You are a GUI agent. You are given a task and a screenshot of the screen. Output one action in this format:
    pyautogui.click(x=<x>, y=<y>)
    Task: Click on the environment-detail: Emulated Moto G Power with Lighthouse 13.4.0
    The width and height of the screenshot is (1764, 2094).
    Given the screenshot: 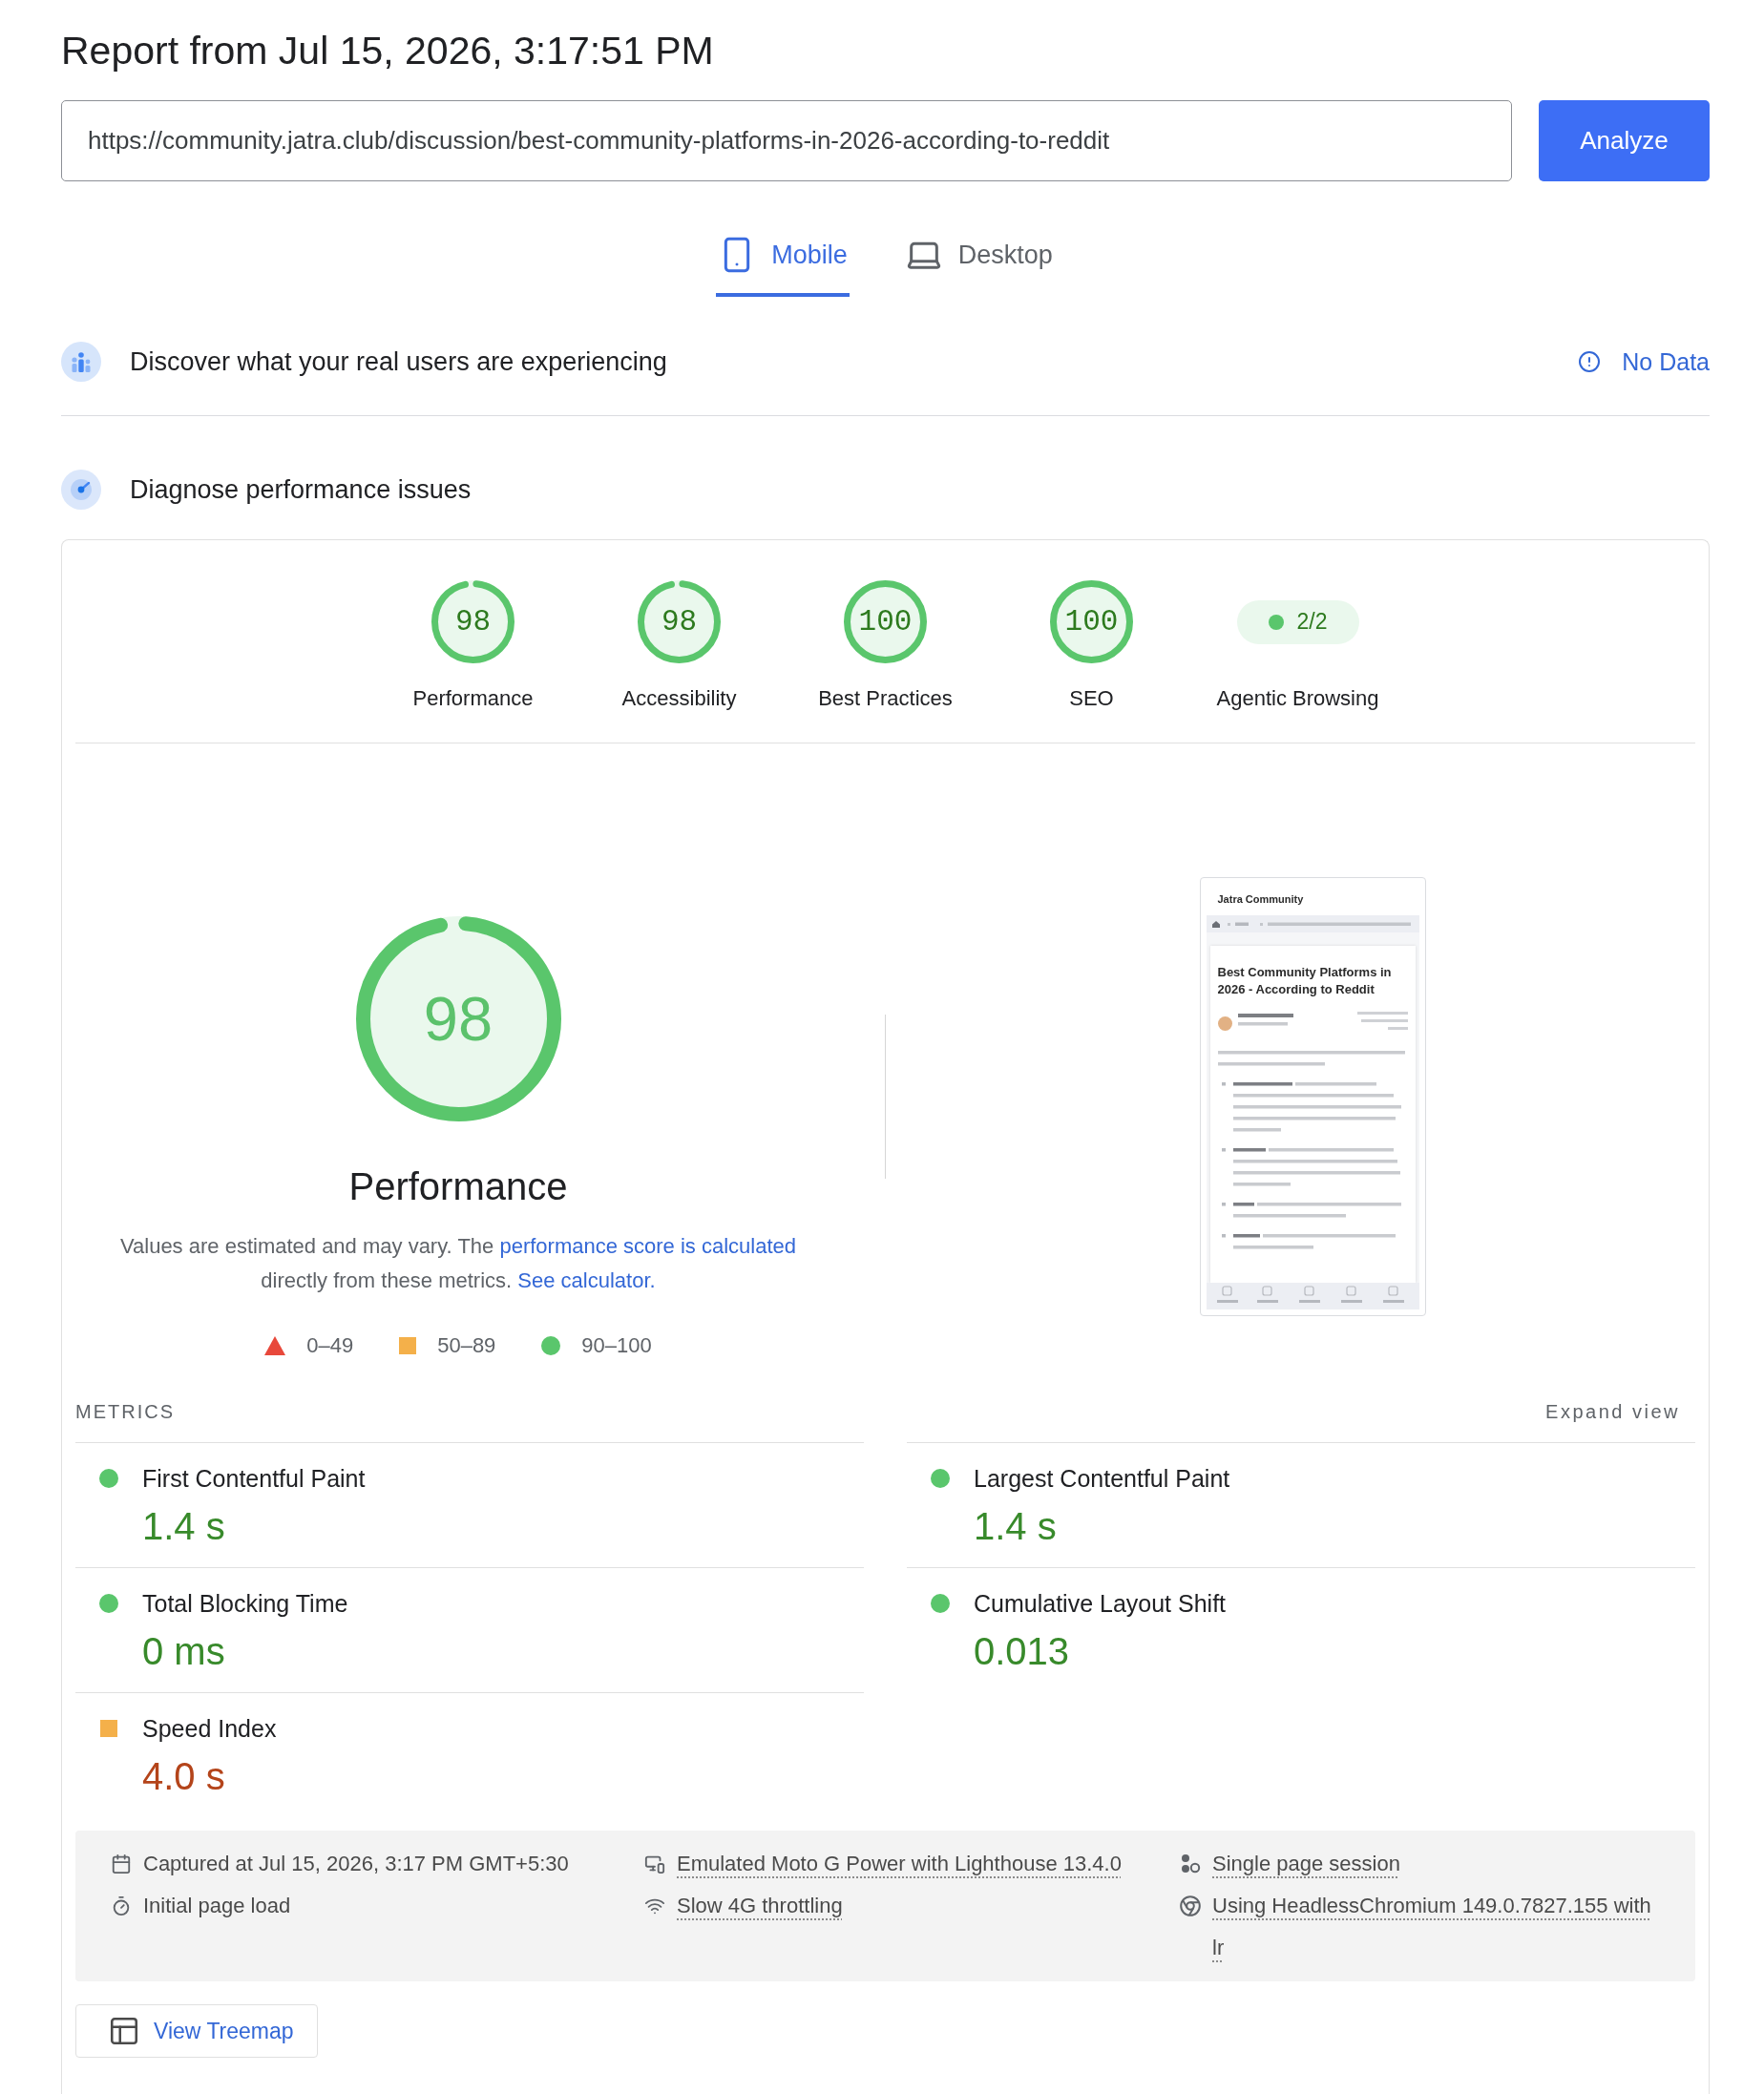 What is the action you would take?
    pyautogui.click(x=900, y=1864)
    